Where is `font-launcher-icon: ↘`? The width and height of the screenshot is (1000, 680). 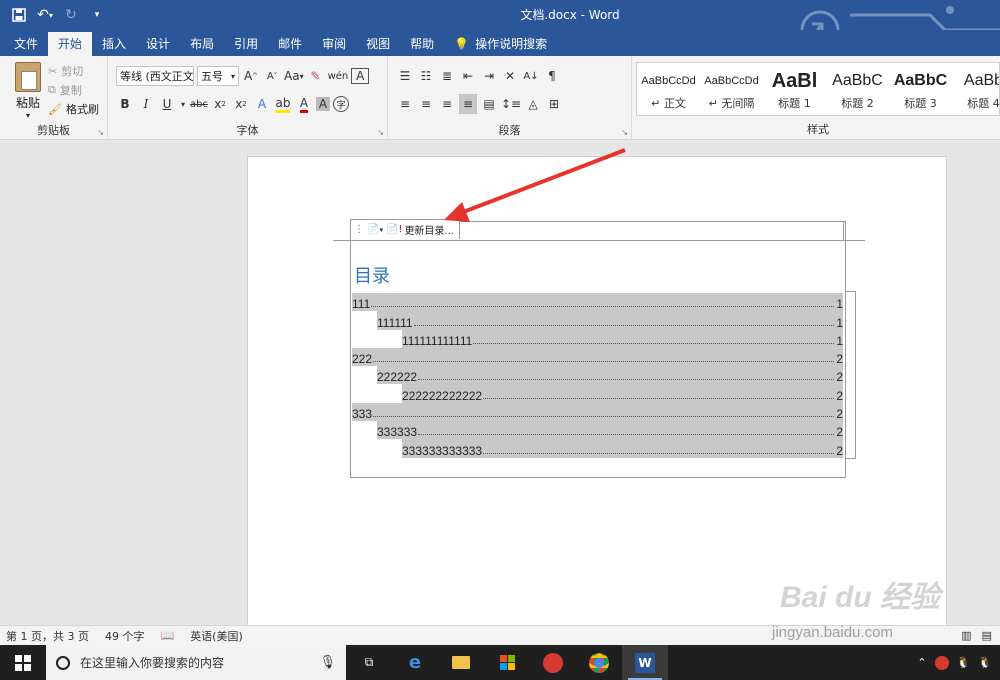 font-launcher-icon: ↘ is located at coordinates (380, 132).